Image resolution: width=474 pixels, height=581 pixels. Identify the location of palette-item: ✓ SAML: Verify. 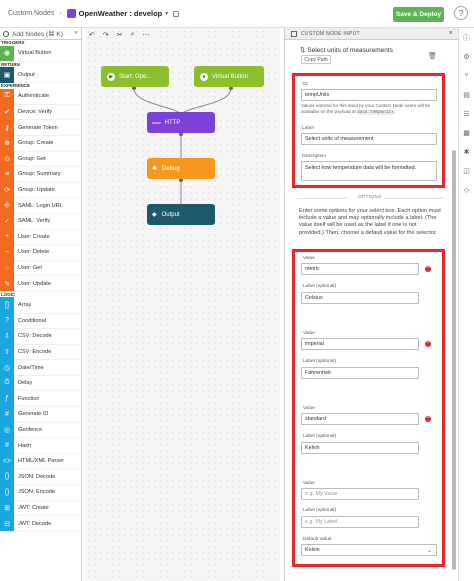
(40, 221).